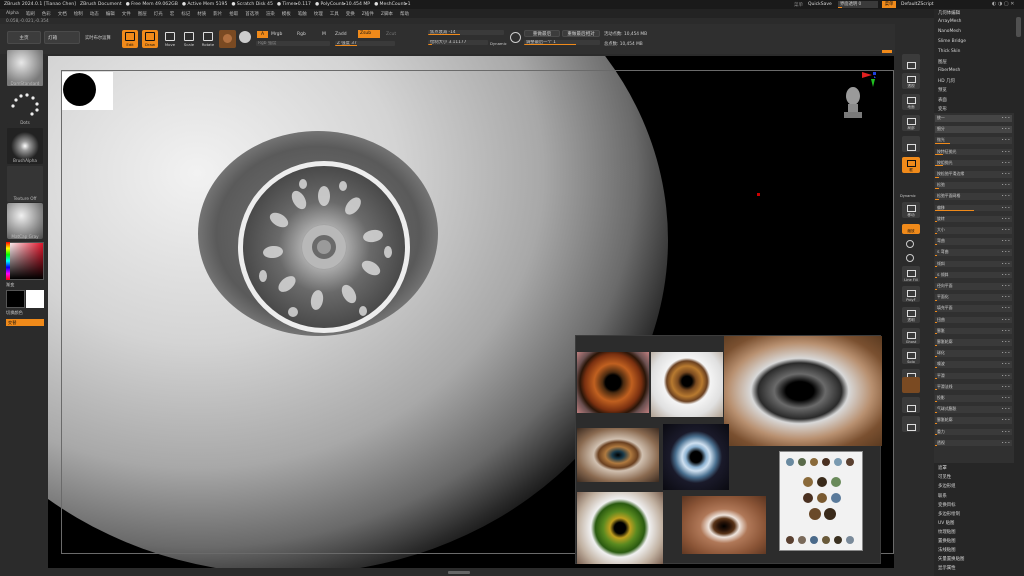 Image resolution: width=1024 pixels, height=576 pixels. What do you see at coordinates (973, 174) in the screenshot?
I see `subpalette-row: 按松弛平滑边缘 • • •` at bounding box center [973, 174].